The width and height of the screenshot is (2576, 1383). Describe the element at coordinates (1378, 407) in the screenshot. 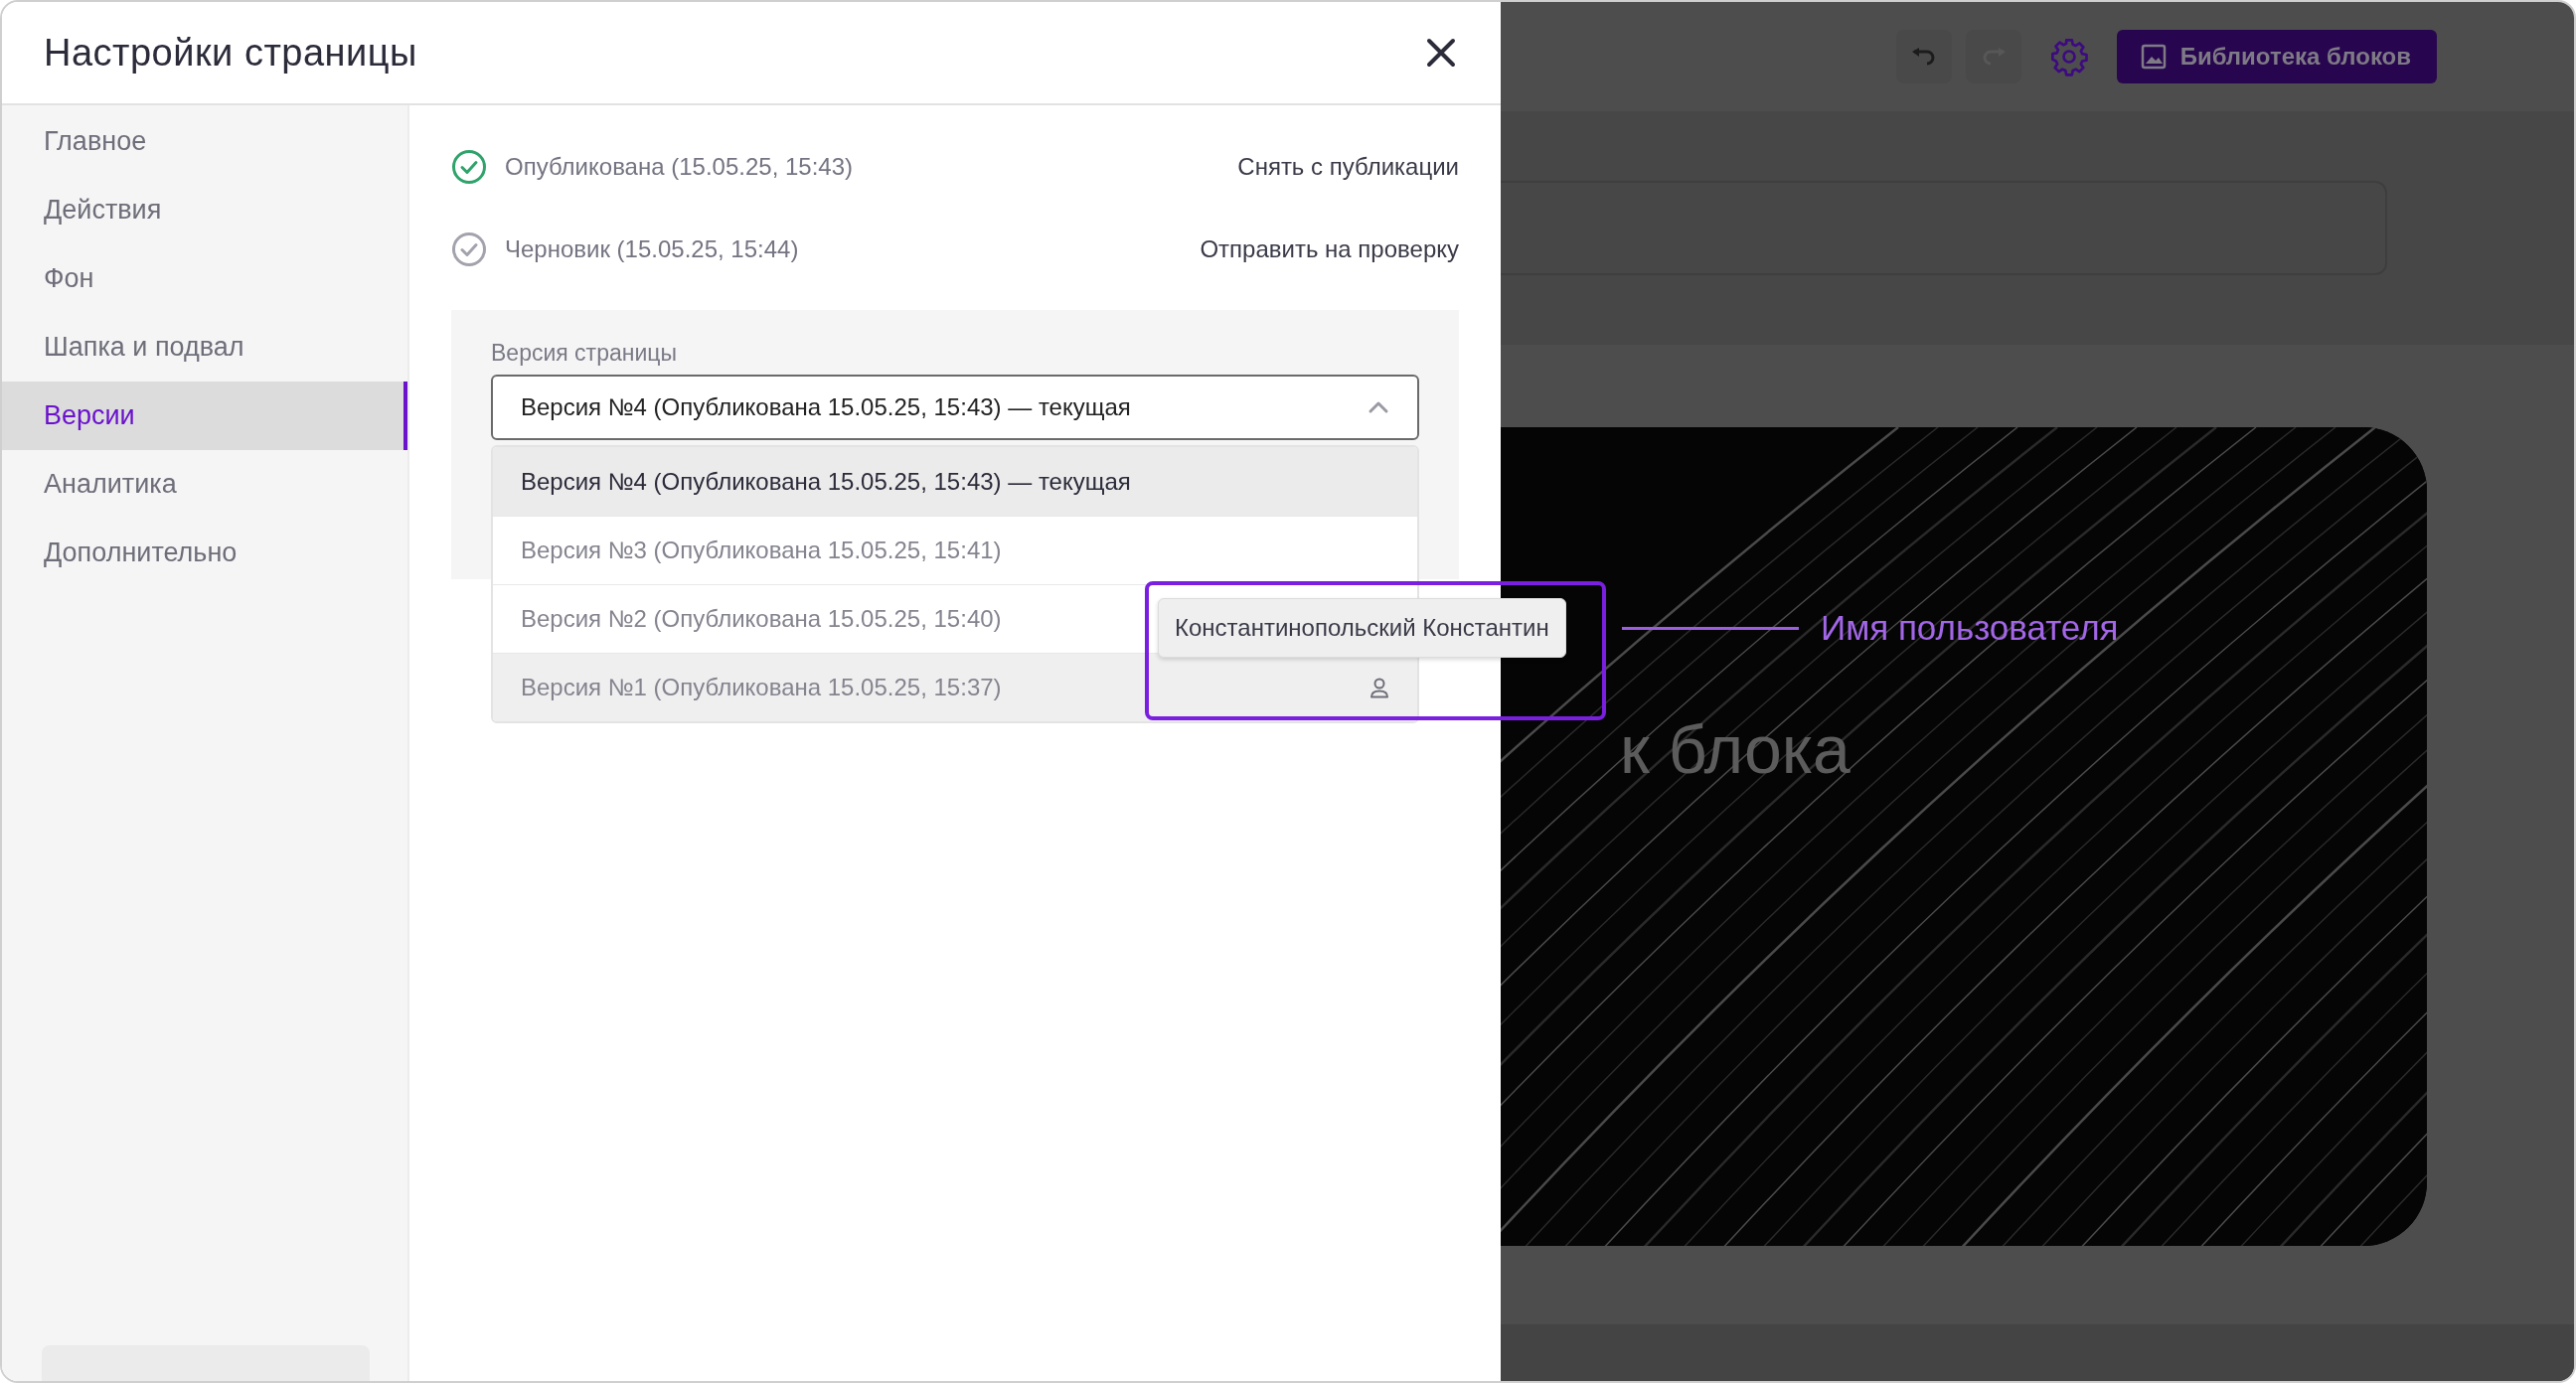

I see `chevron-up-icon` at that location.